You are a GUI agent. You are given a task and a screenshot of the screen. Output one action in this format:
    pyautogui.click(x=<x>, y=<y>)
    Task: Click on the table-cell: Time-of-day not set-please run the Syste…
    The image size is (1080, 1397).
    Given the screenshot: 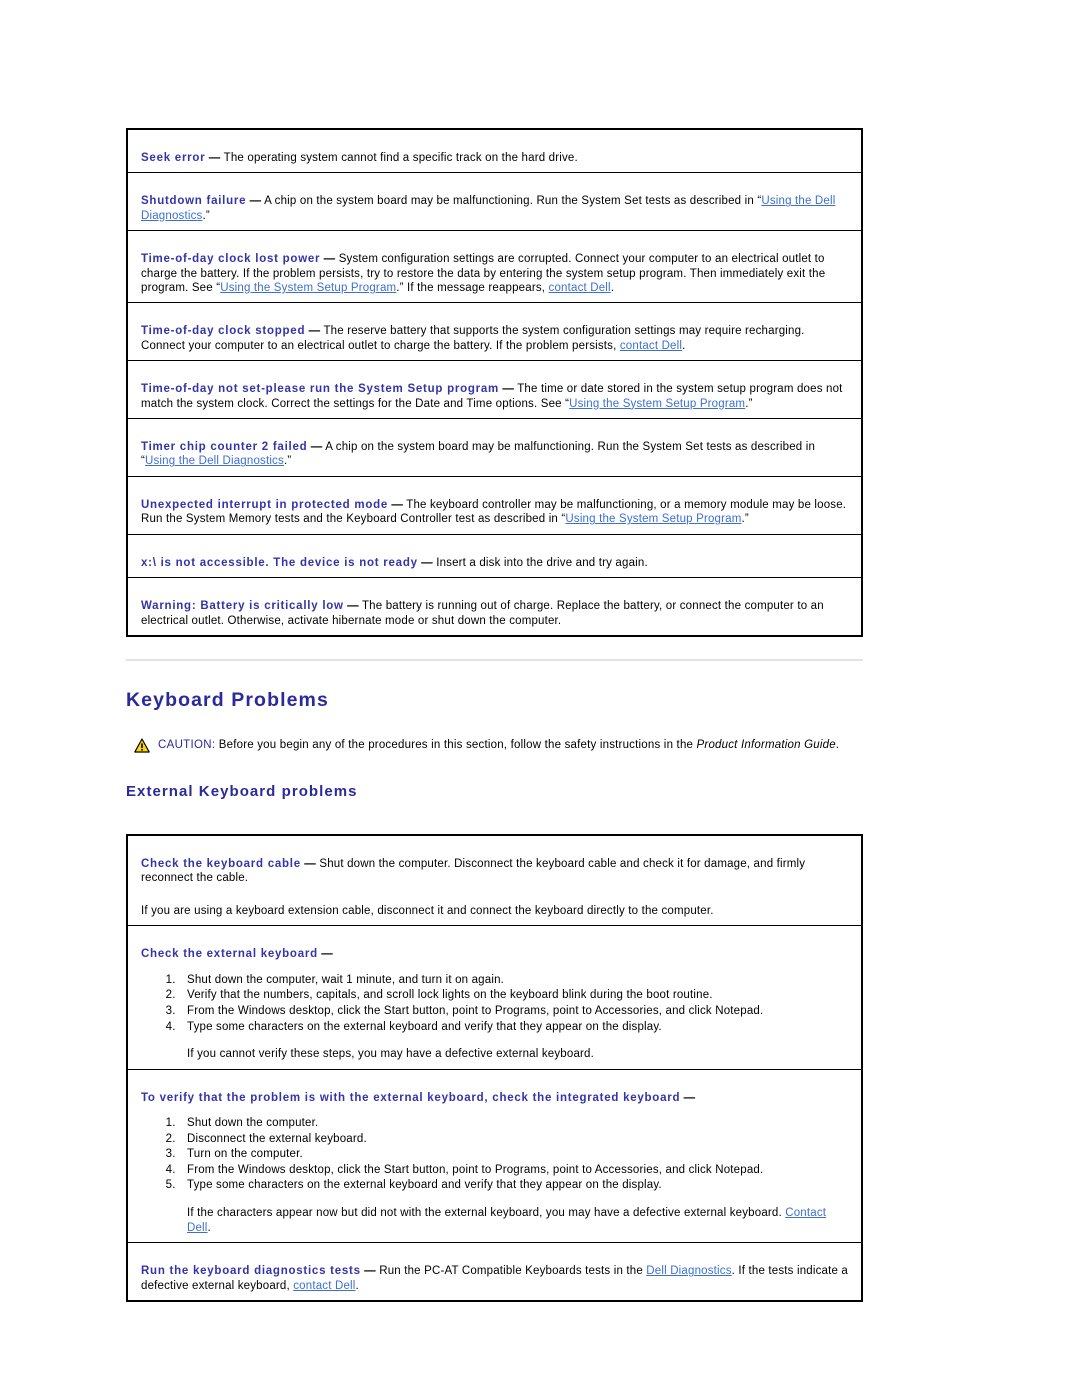 What is the action you would take?
    pyautogui.click(x=494, y=390)
    